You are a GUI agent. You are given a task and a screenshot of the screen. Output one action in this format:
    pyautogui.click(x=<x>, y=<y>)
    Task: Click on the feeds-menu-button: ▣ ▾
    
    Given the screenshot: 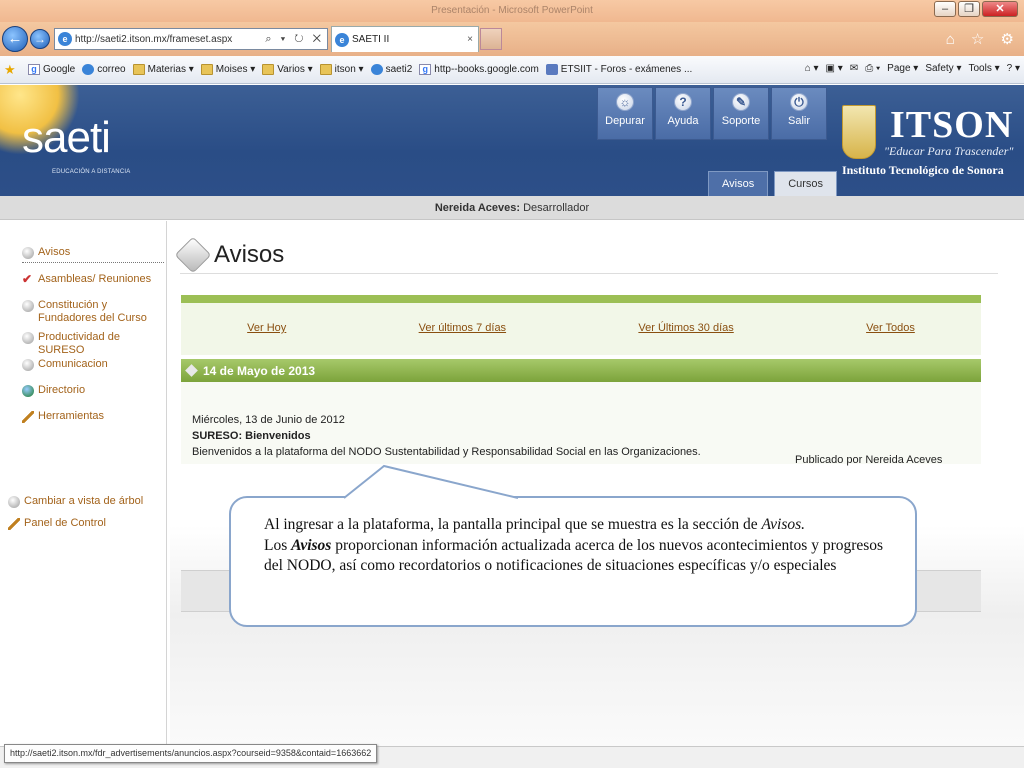 What is the action you would take?
    pyautogui.click(x=834, y=68)
    